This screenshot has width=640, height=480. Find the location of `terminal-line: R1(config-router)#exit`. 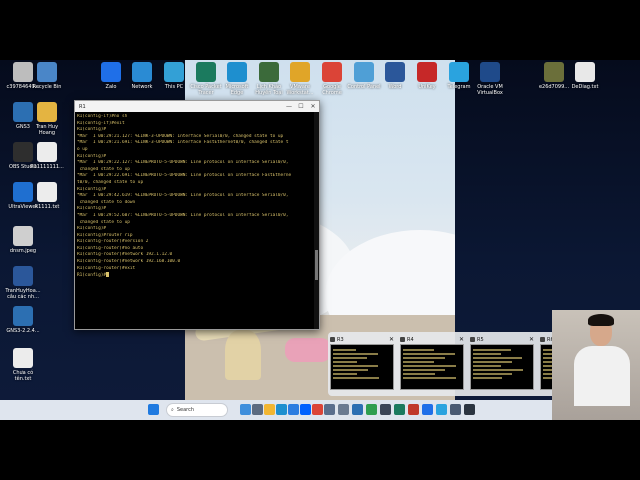

terminal-line: R1(config-router)#exit is located at coordinates (106, 268).